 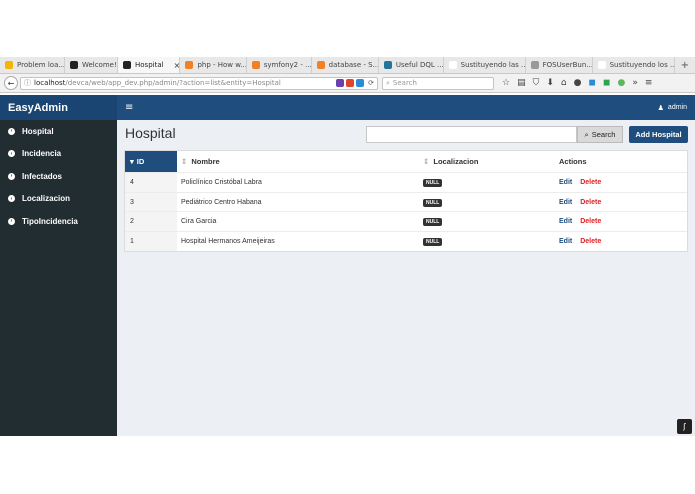 What do you see at coordinates (50, 83) in the screenshot?
I see `url-host: localhost` at bounding box center [50, 83].